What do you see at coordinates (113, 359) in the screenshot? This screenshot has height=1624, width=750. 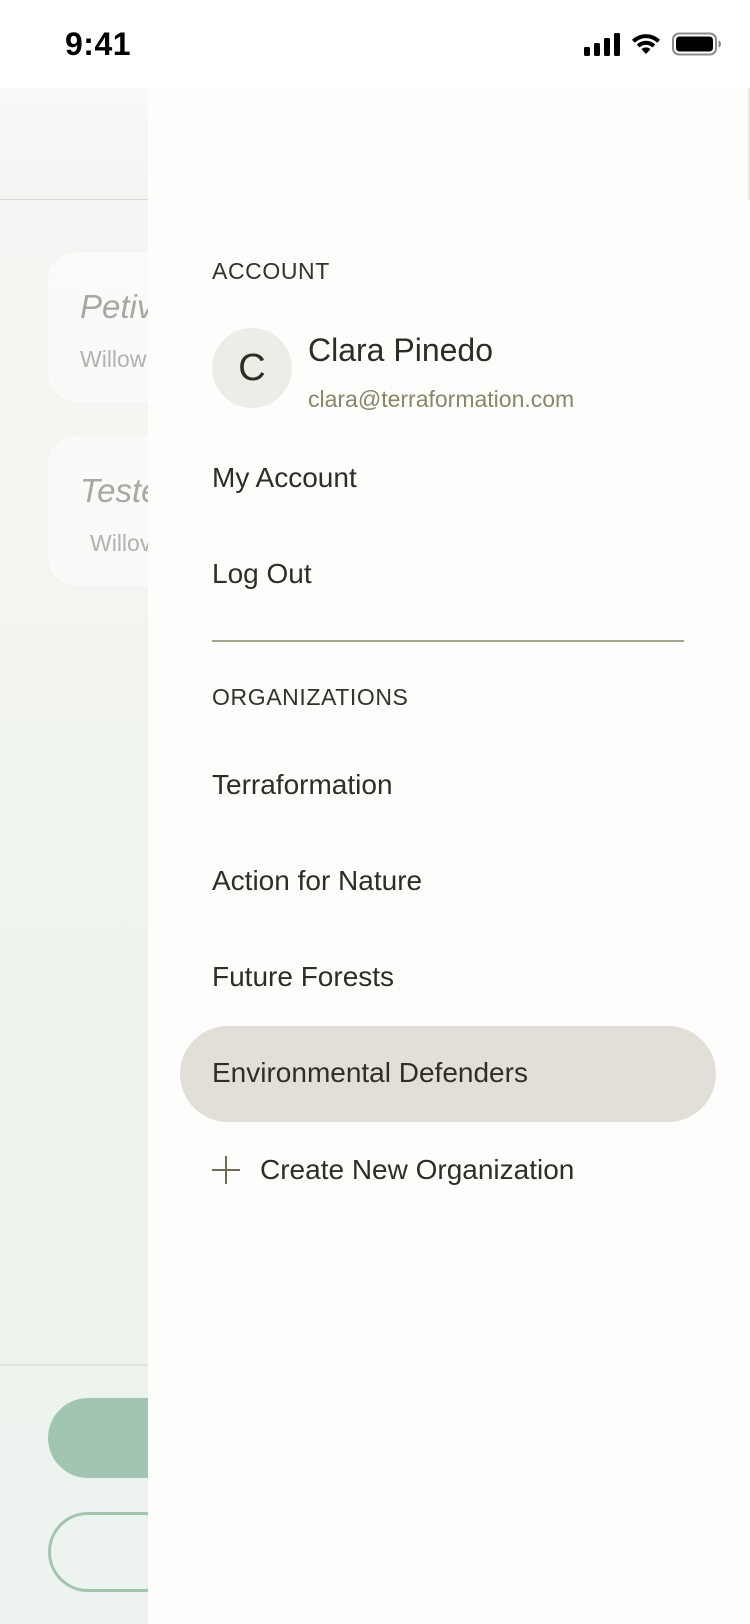 I see `background-card-subtitle: Willow` at bounding box center [113, 359].